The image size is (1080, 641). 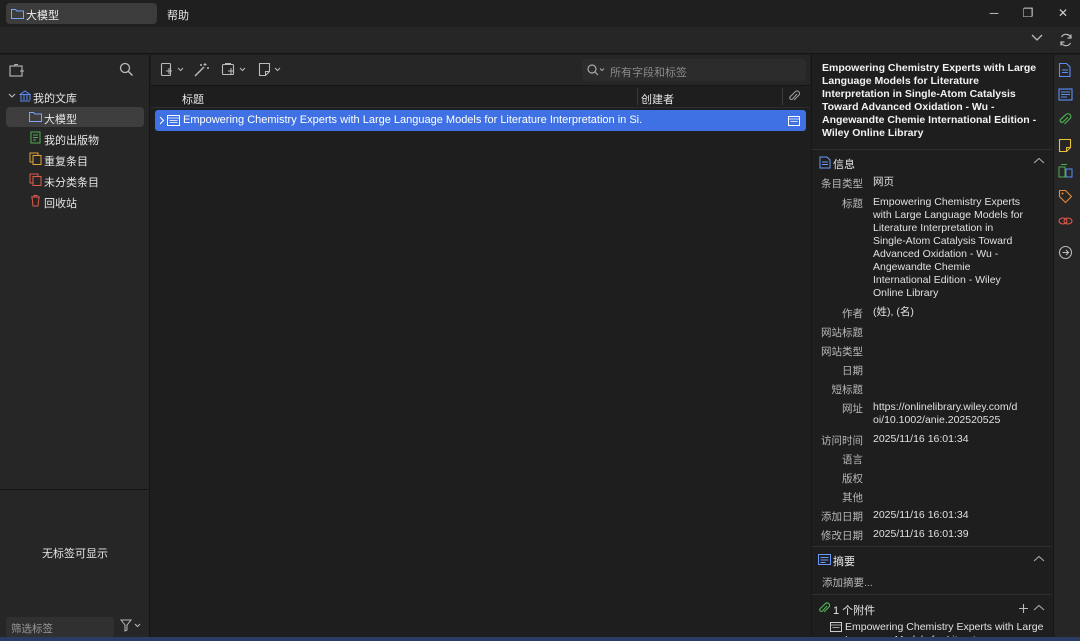 I want to click on field-label-language: 语言, so click(x=852, y=460).